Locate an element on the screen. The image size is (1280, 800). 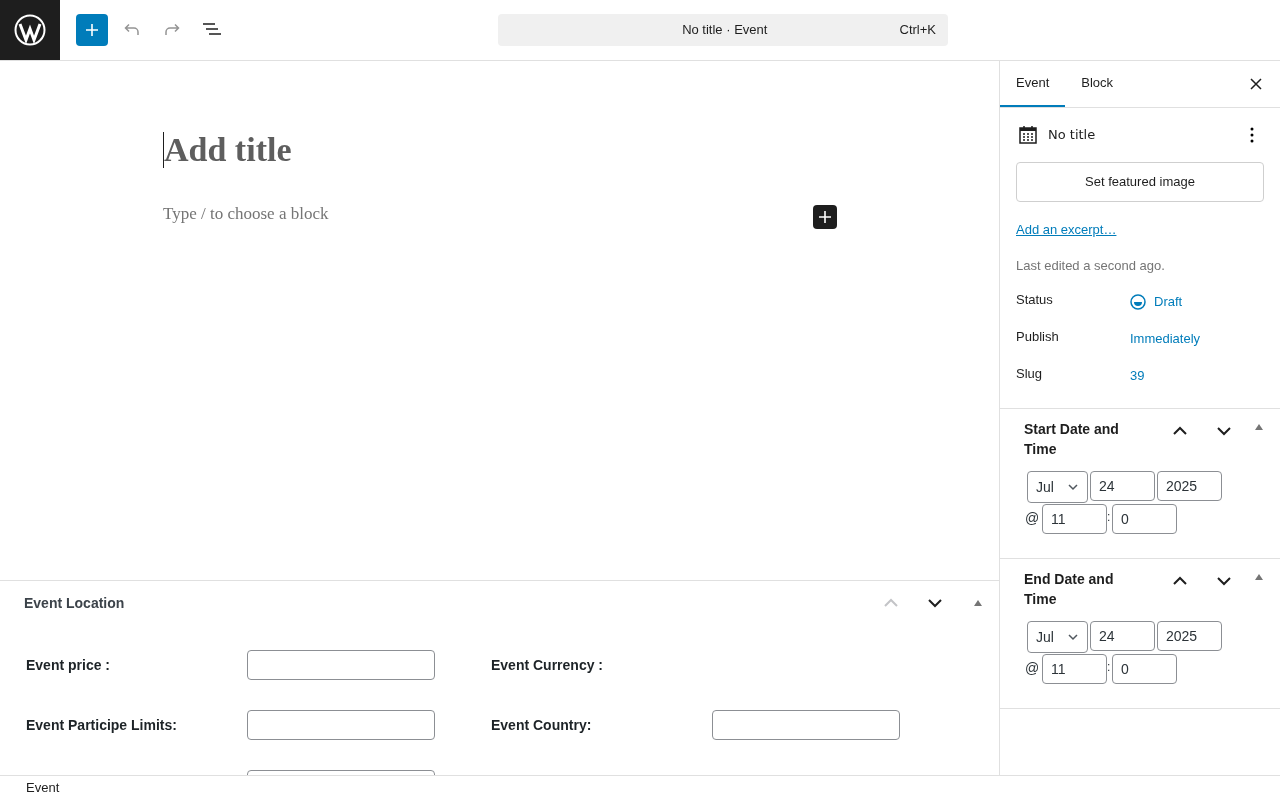
more-options-icon is located at coordinates (1252, 134).